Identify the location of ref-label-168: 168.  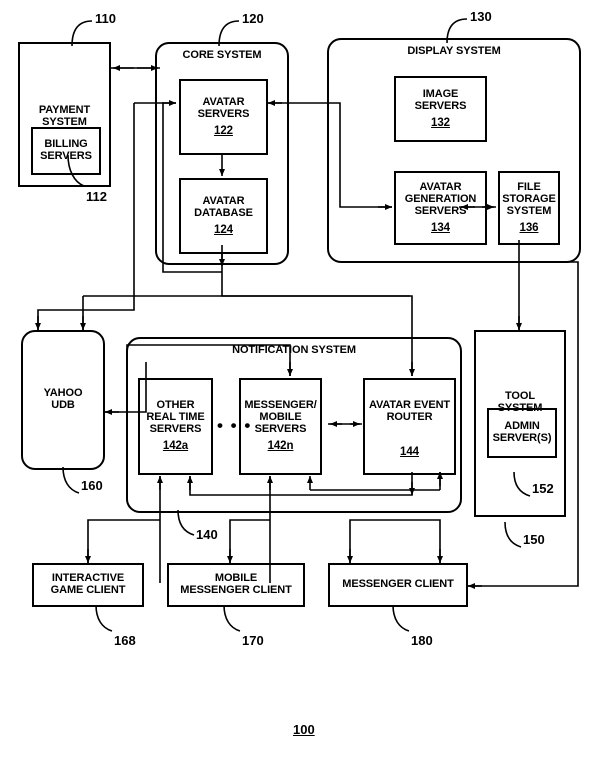
(125, 640).